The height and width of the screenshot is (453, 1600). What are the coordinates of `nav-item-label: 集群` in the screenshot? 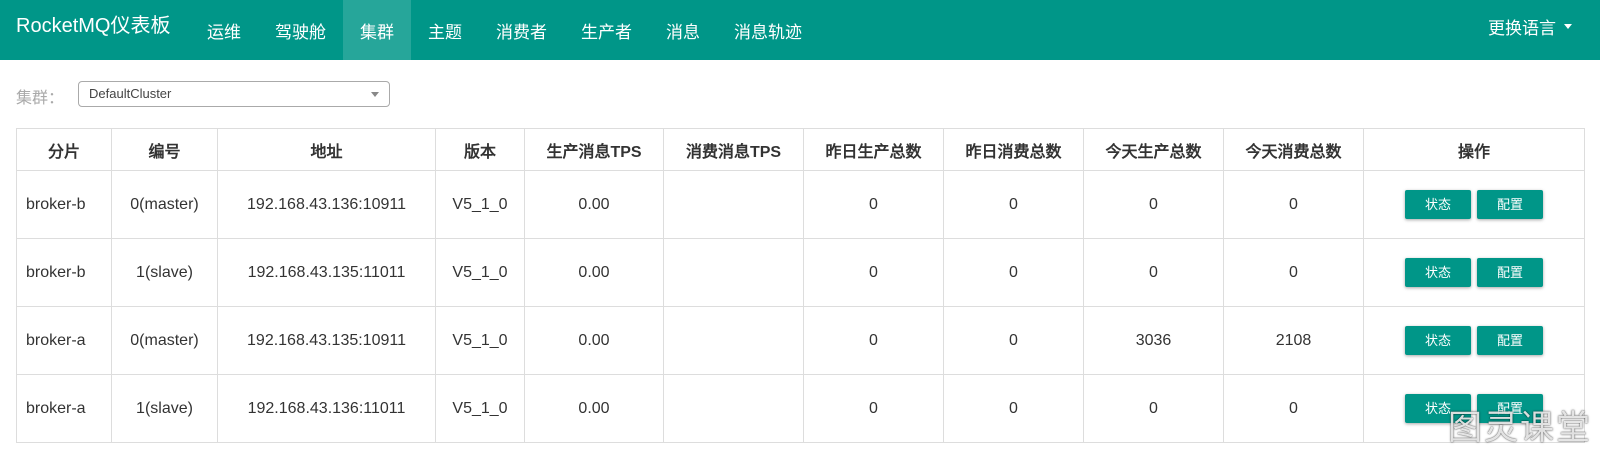 It's located at (377, 32).